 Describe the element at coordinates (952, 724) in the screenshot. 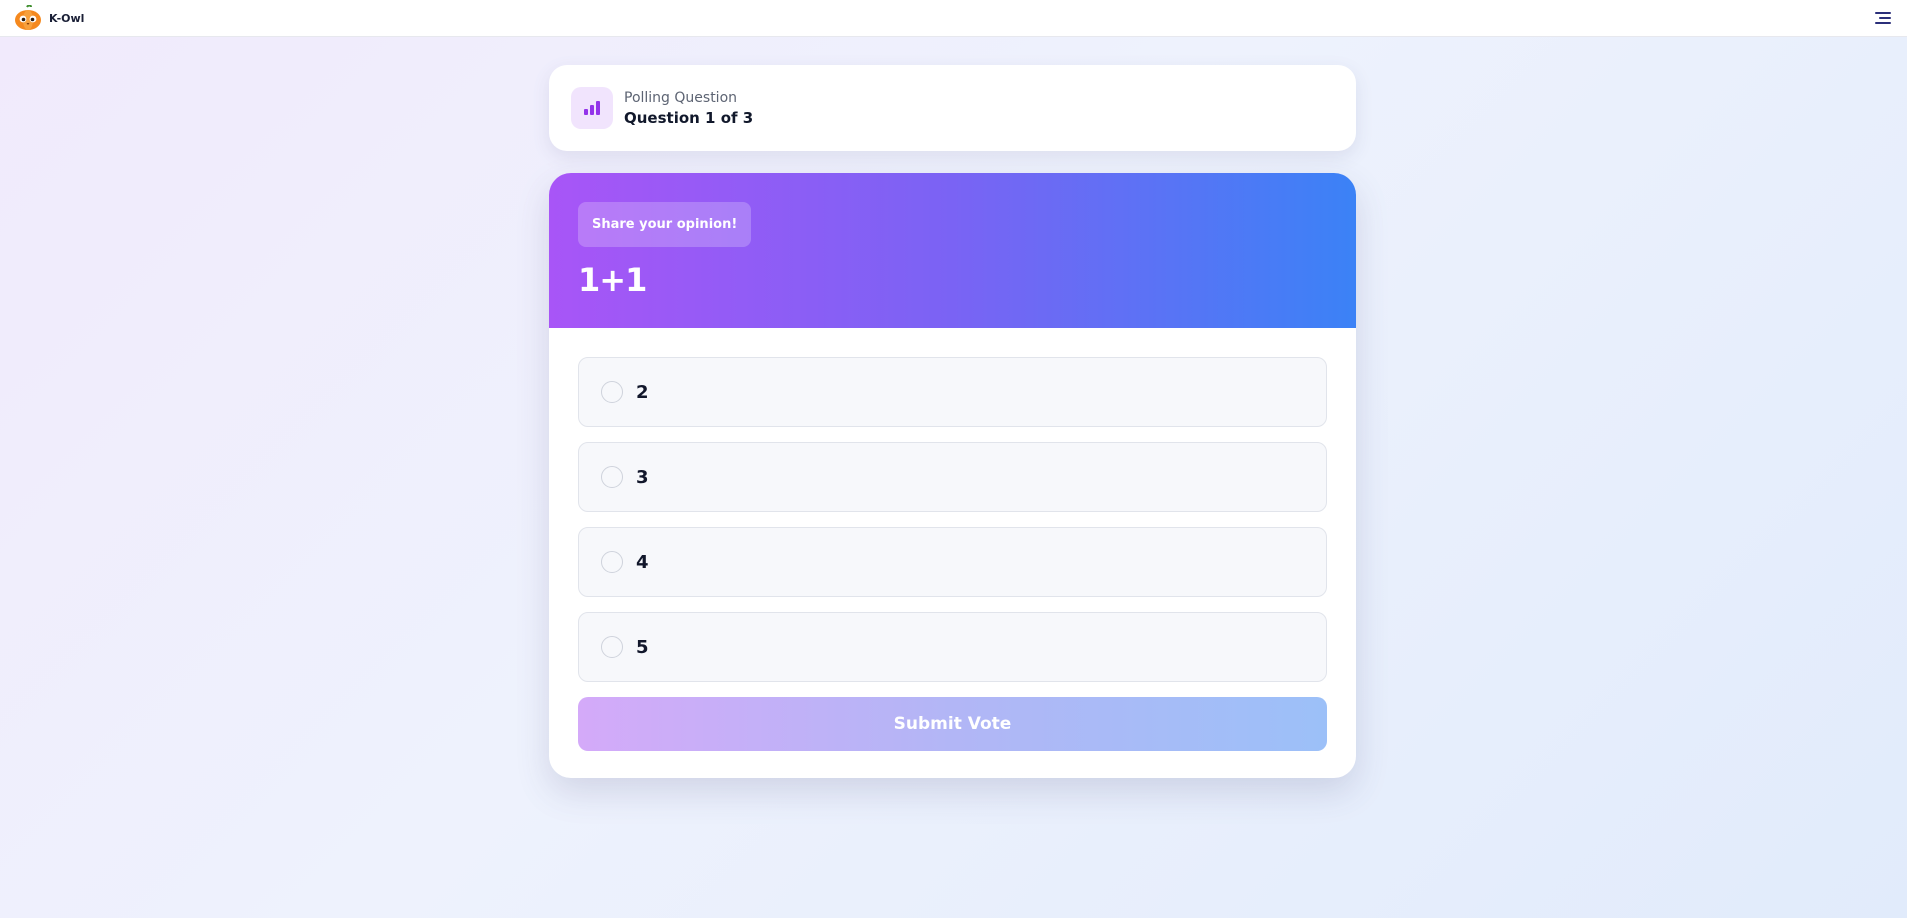

I see `submit-vote-button: Submit Vote` at that location.